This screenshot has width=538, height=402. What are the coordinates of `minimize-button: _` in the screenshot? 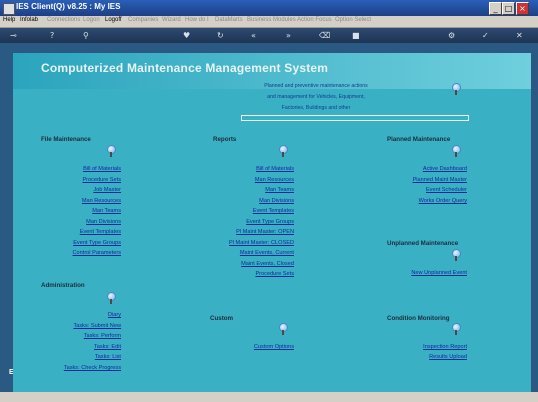 It's located at (495, 8).